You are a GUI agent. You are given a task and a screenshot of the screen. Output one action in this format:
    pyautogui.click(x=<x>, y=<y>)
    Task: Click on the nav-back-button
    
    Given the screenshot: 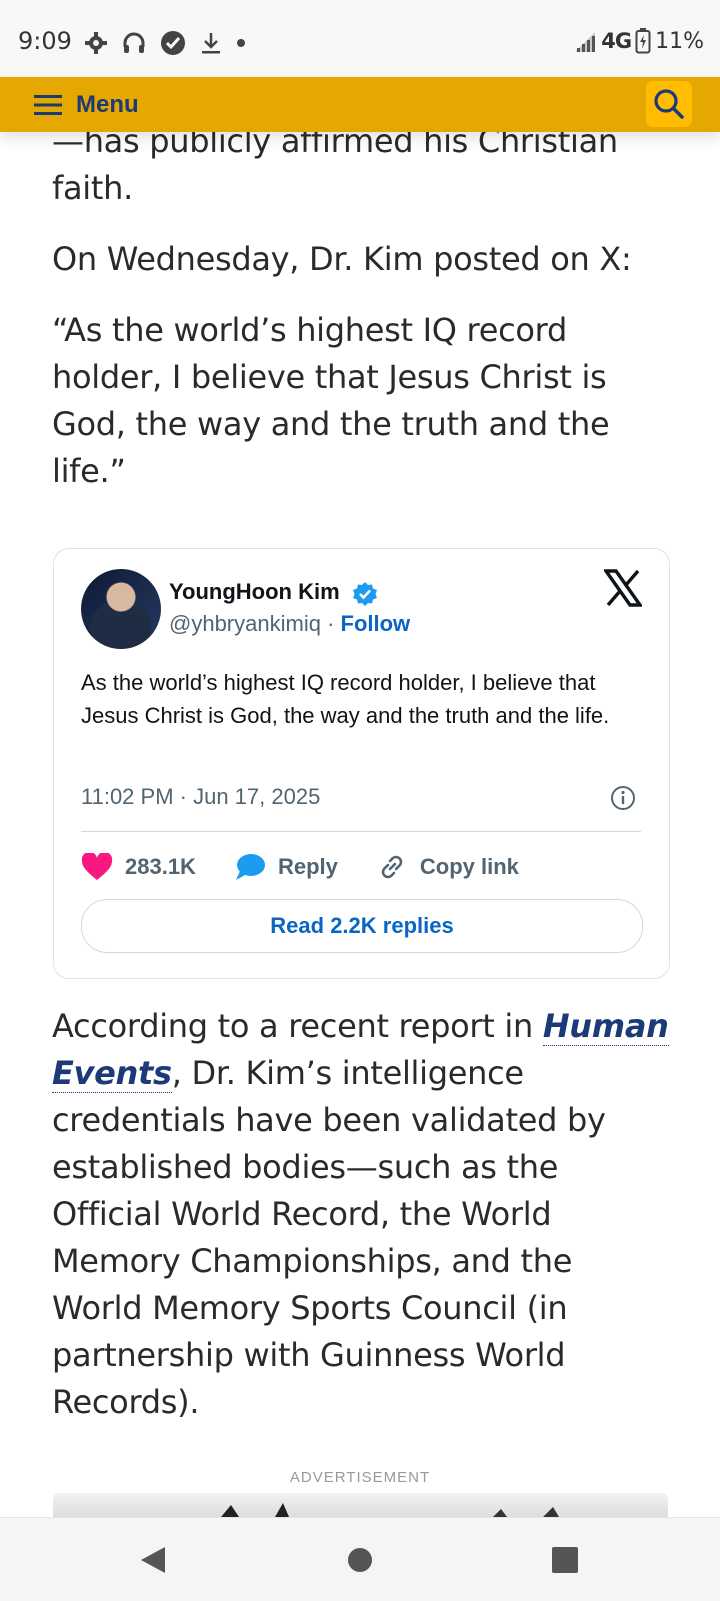 What is the action you would take?
    pyautogui.click(x=153, y=1559)
    